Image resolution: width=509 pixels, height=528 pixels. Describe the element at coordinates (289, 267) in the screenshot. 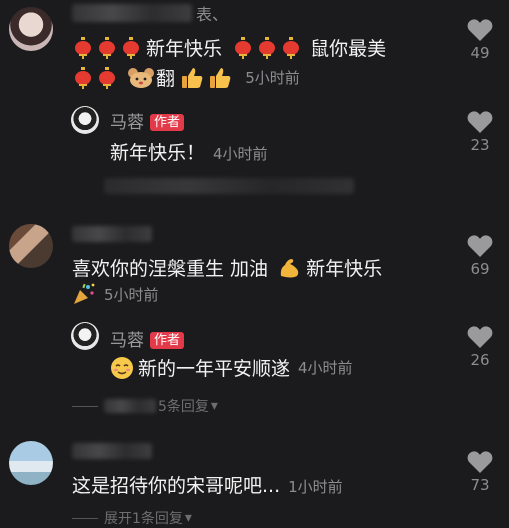

I see `flexed-biceps-emoji` at that location.